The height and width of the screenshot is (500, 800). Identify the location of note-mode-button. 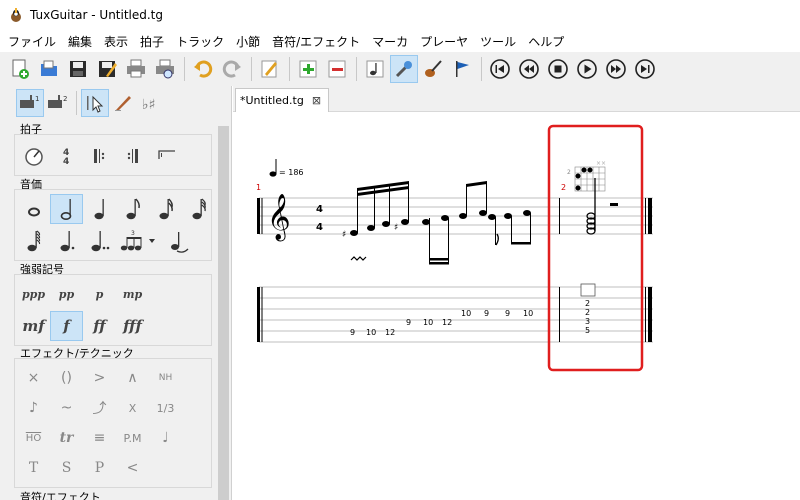
(375, 69).